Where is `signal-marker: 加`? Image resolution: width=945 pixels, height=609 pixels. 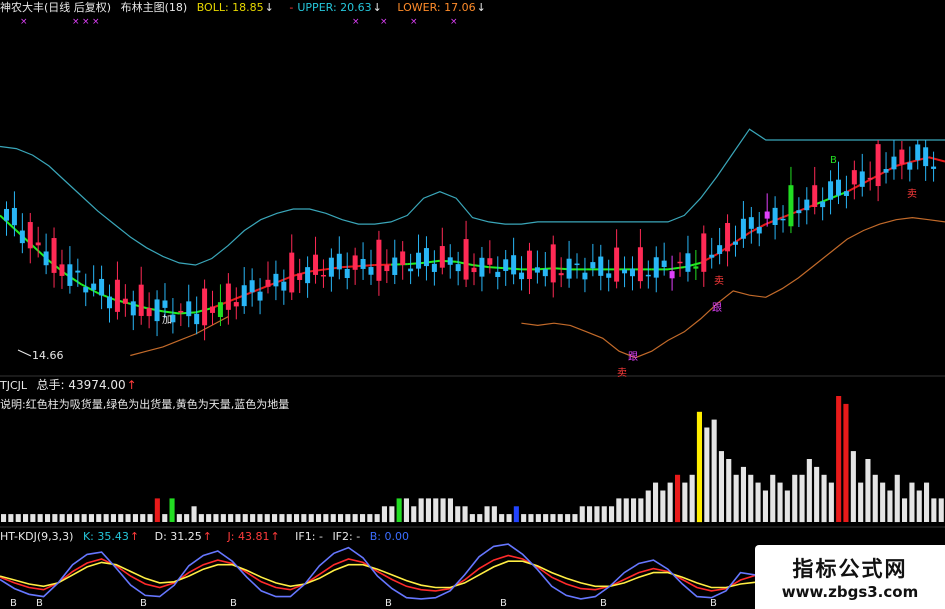 signal-marker: 加 is located at coordinates (167, 320).